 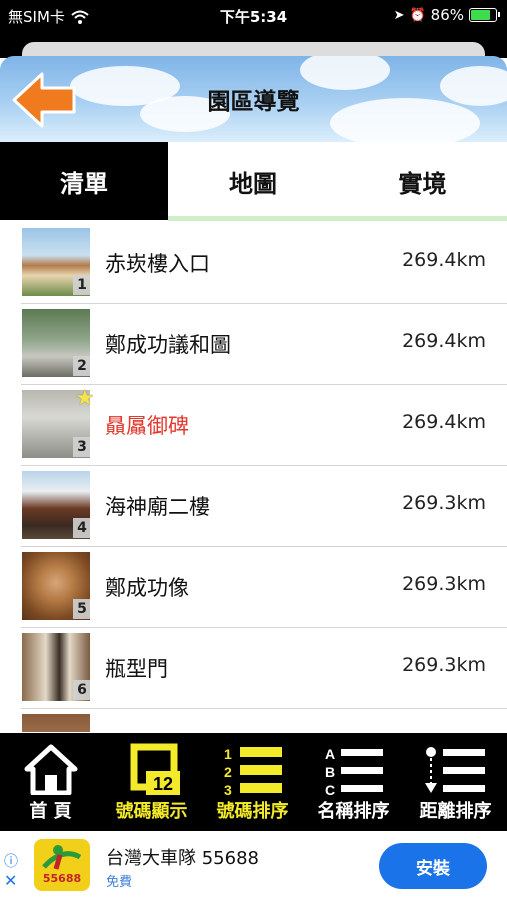 I want to click on header: 園區導覽, so click(x=253, y=99).